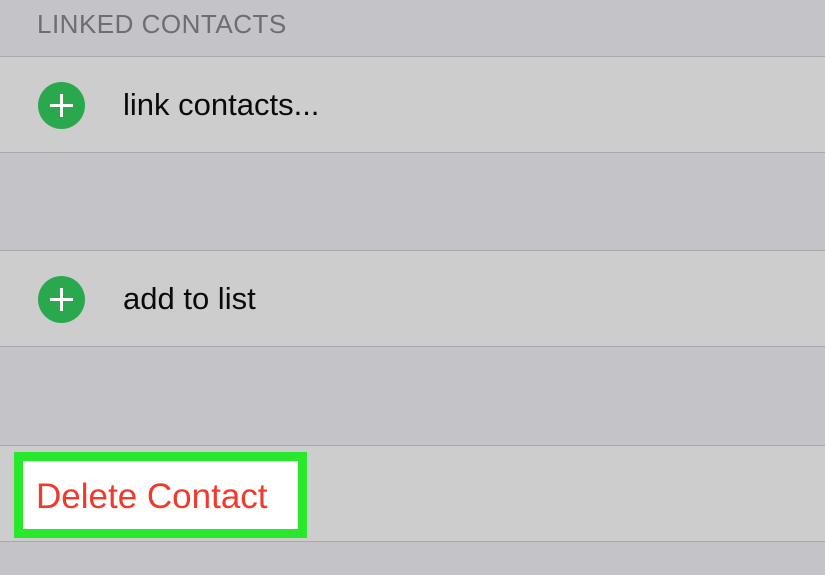  Describe the element at coordinates (189, 298) in the screenshot. I see `add-to-list-label: add to list` at that location.